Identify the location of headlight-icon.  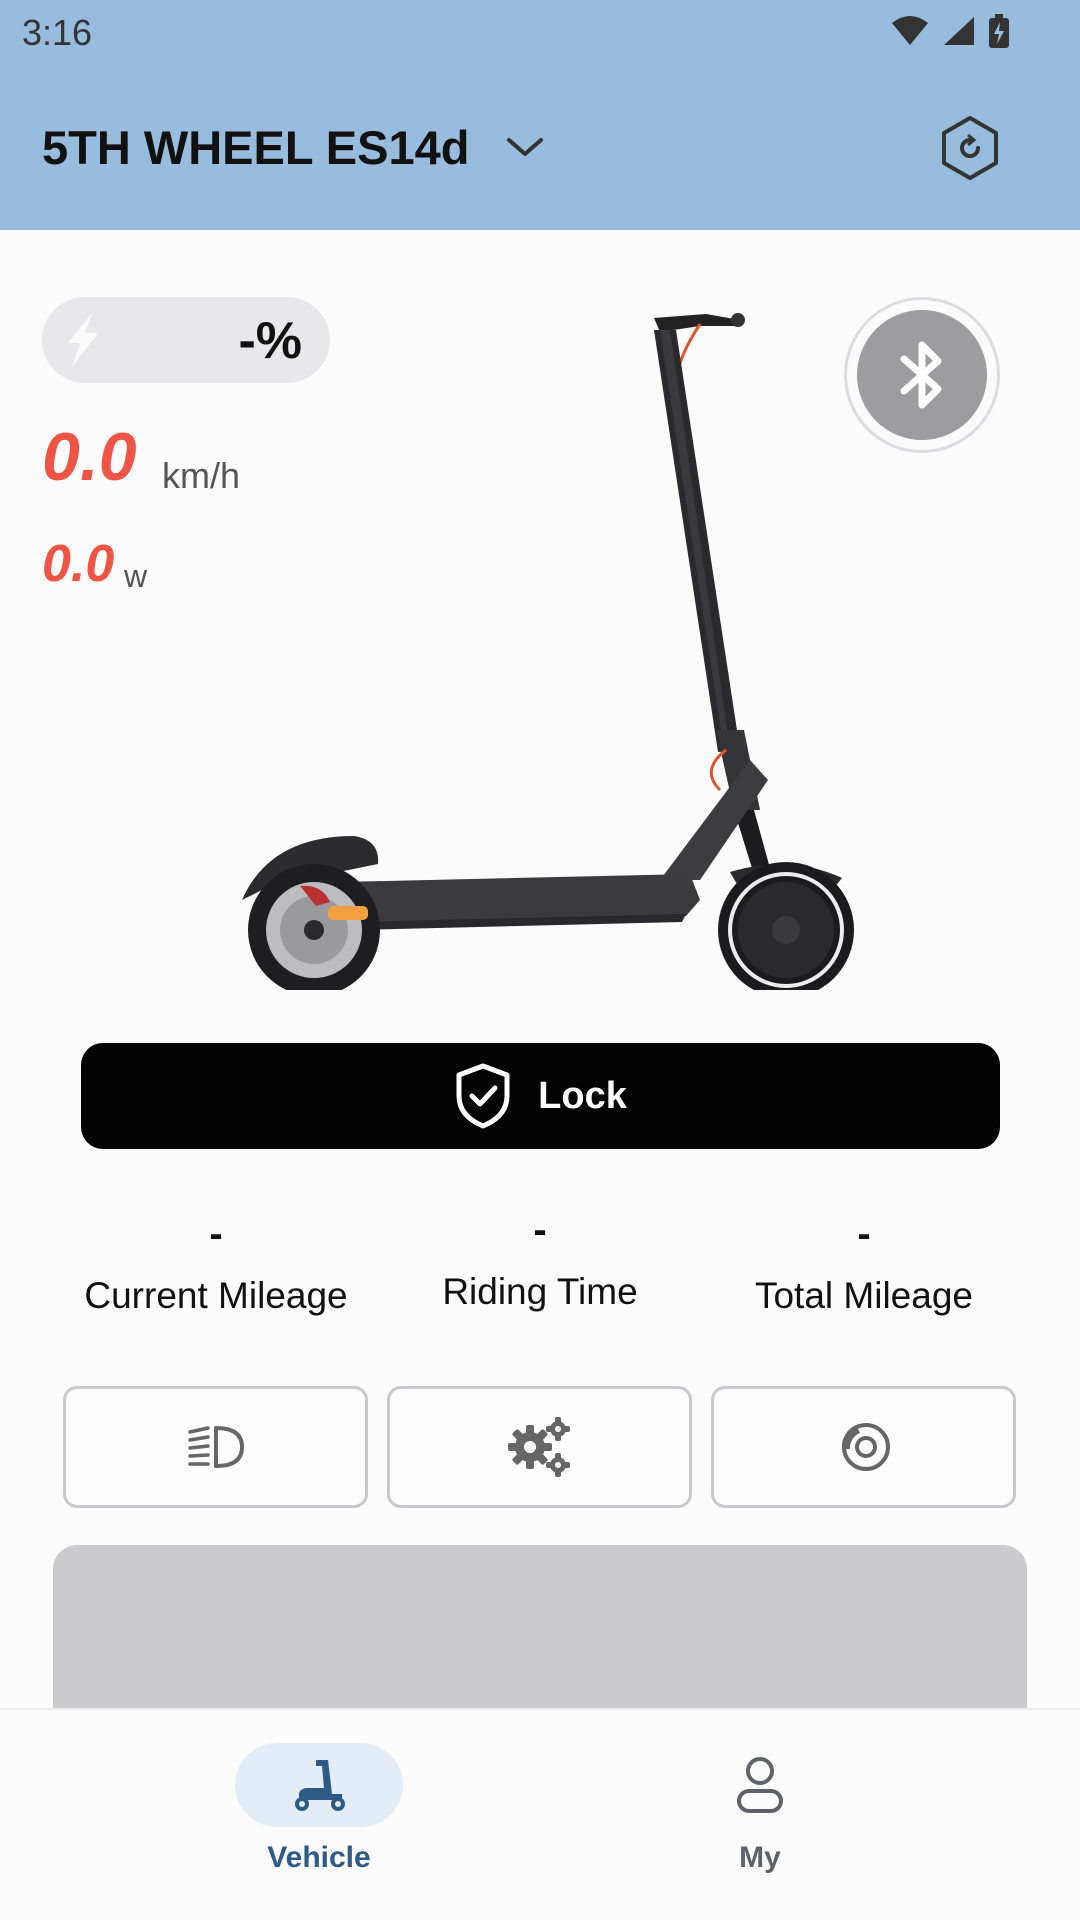
(215, 1447).